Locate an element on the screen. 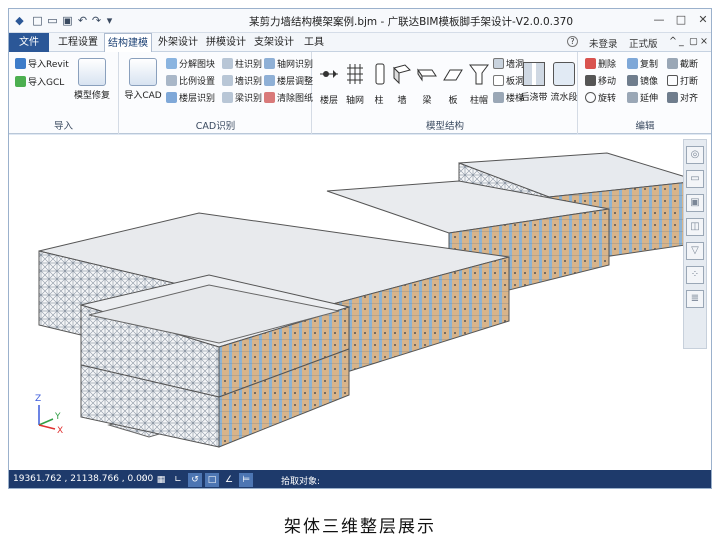 This screenshot has height=559, width=720. dropdown-icon: ▾ is located at coordinates (109, 20).